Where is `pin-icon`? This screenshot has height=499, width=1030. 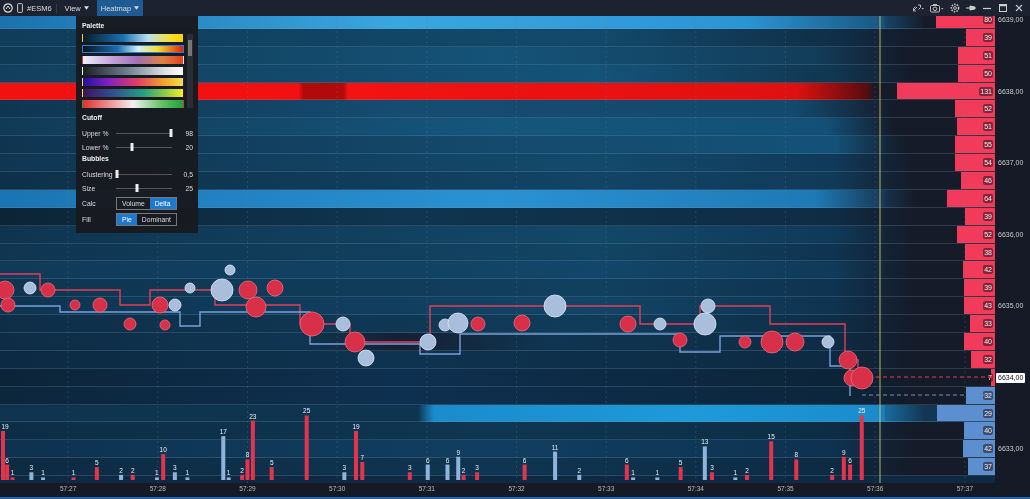 pin-icon is located at coordinates (971, 8).